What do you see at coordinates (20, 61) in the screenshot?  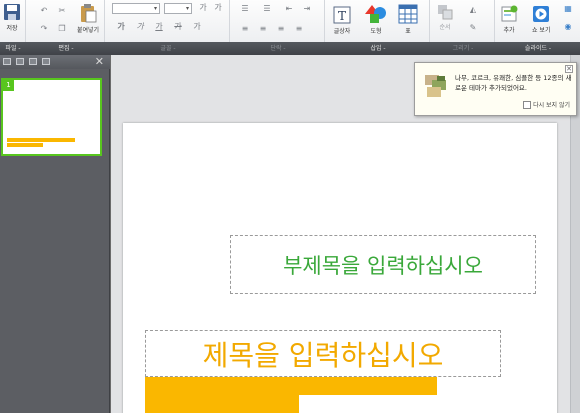 I see `thumb-outline-icon` at bounding box center [20, 61].